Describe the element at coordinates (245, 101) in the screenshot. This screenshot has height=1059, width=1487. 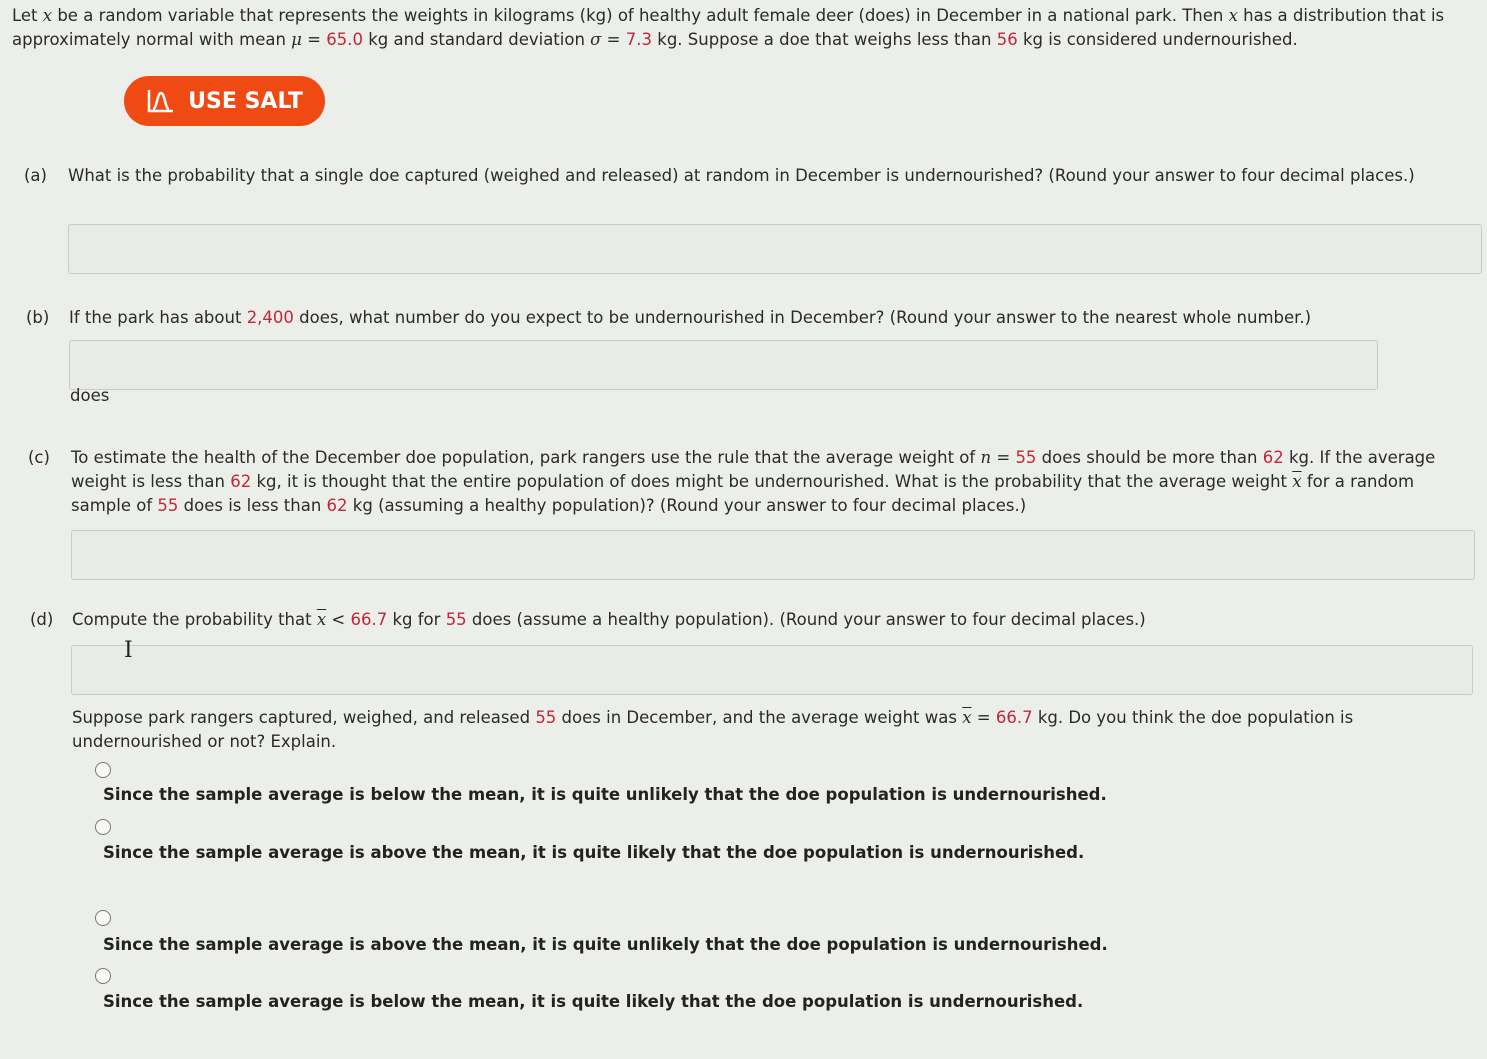
I see `use-salt-label: USE SALT` at that location.